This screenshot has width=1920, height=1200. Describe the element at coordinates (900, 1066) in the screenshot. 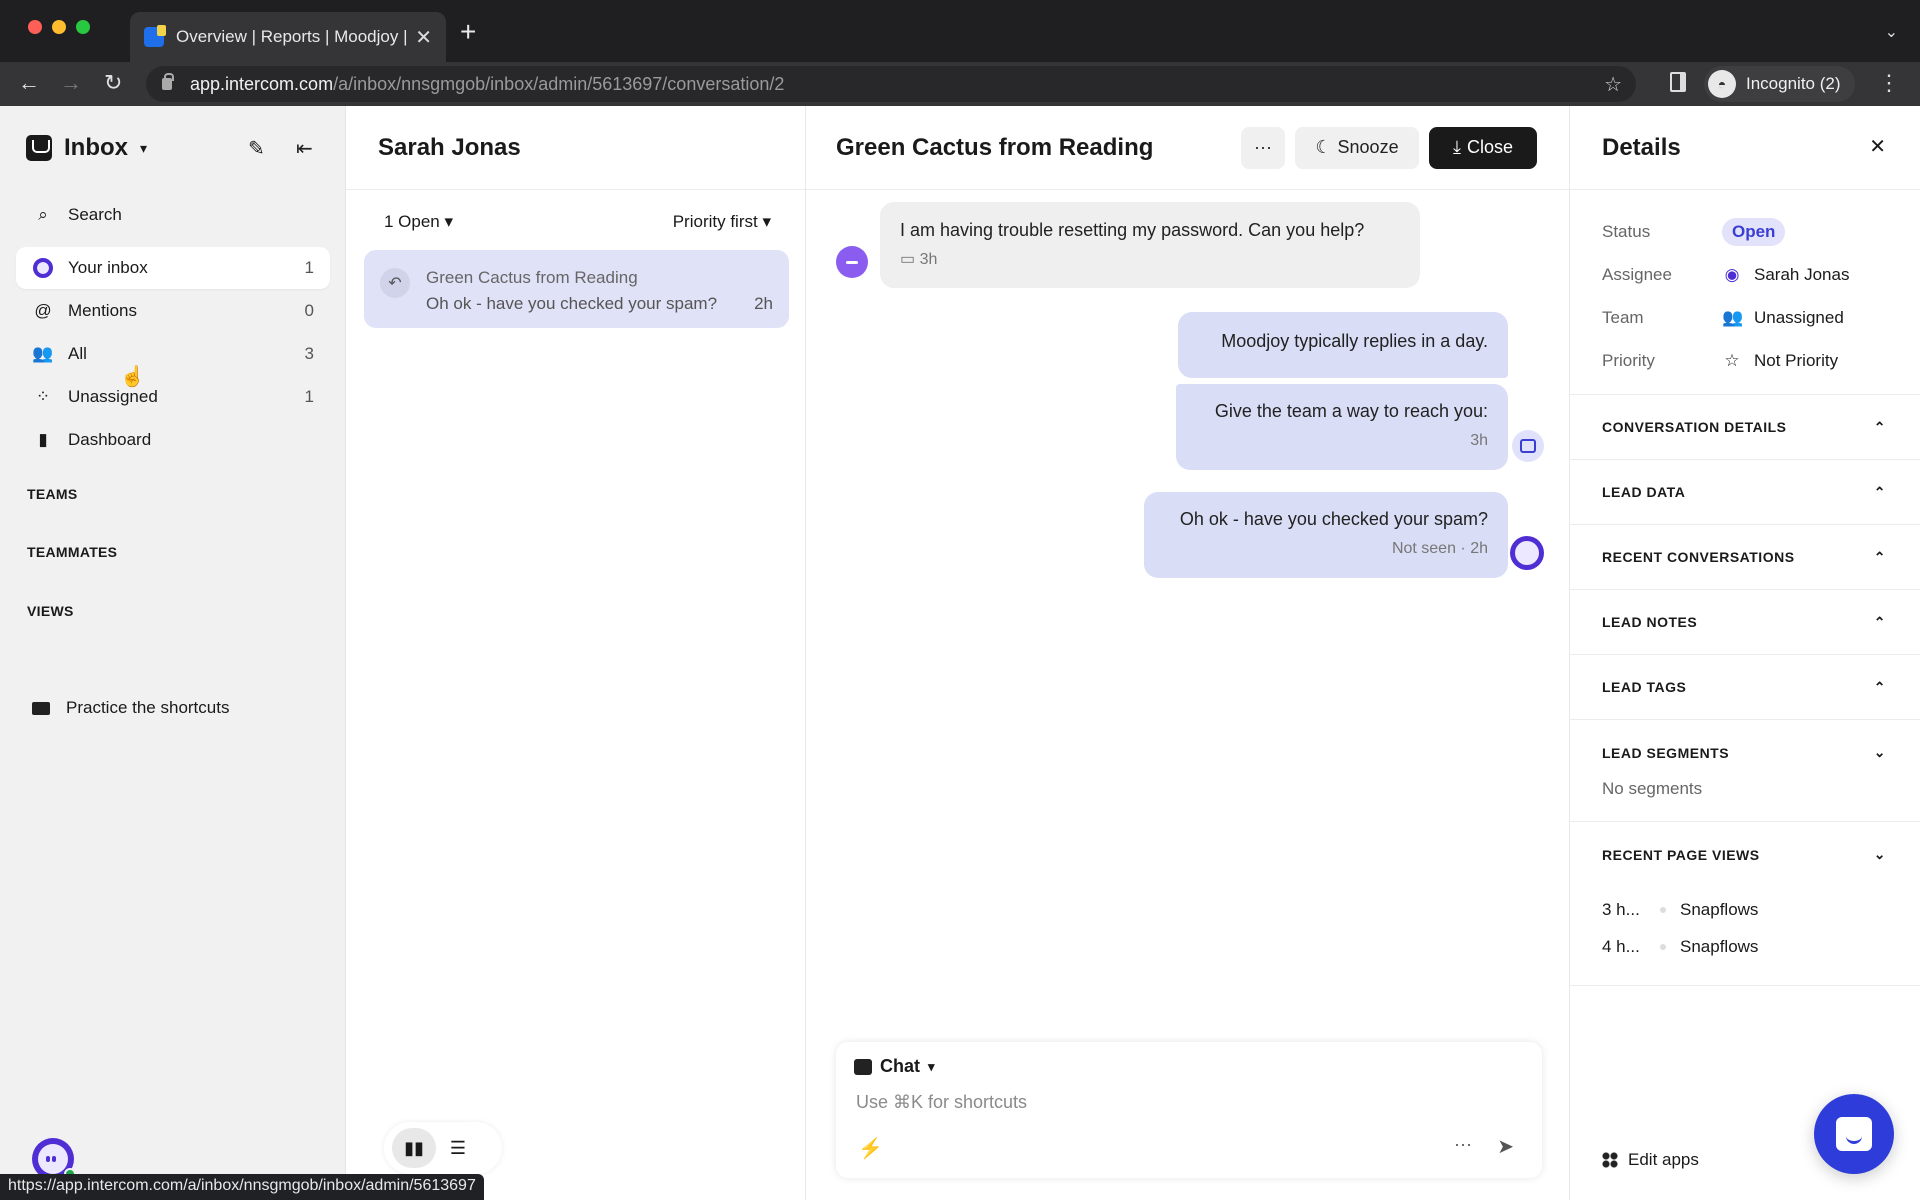

I see `channel-label: Chat` at that location.